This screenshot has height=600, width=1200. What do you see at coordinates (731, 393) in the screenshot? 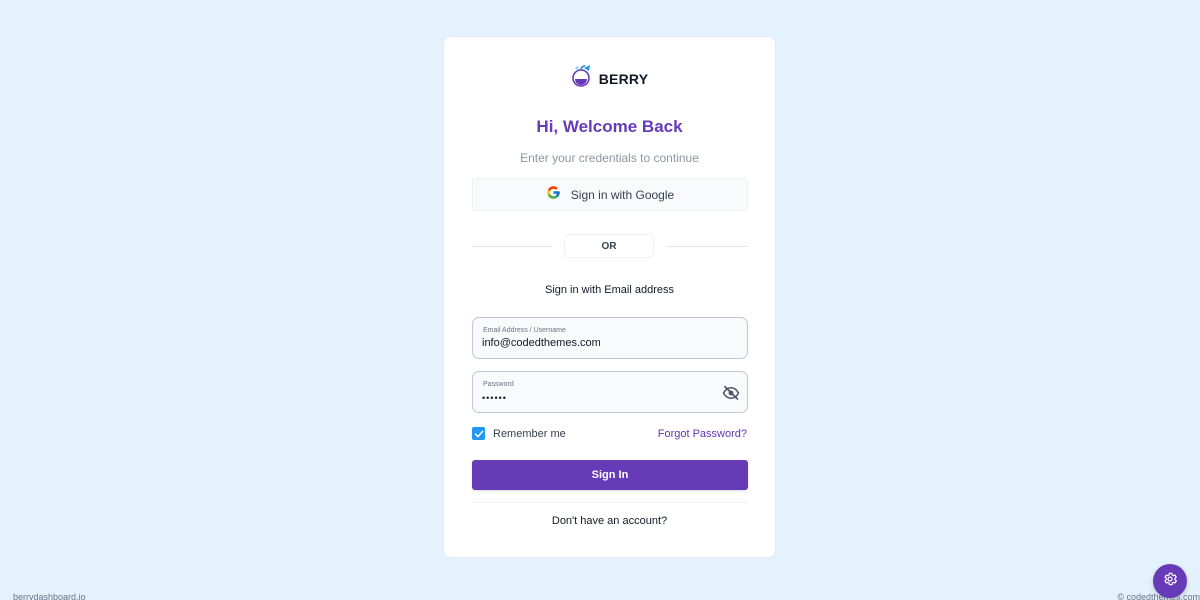
I see `eye-off-icon` at bounding box center [731, 393].